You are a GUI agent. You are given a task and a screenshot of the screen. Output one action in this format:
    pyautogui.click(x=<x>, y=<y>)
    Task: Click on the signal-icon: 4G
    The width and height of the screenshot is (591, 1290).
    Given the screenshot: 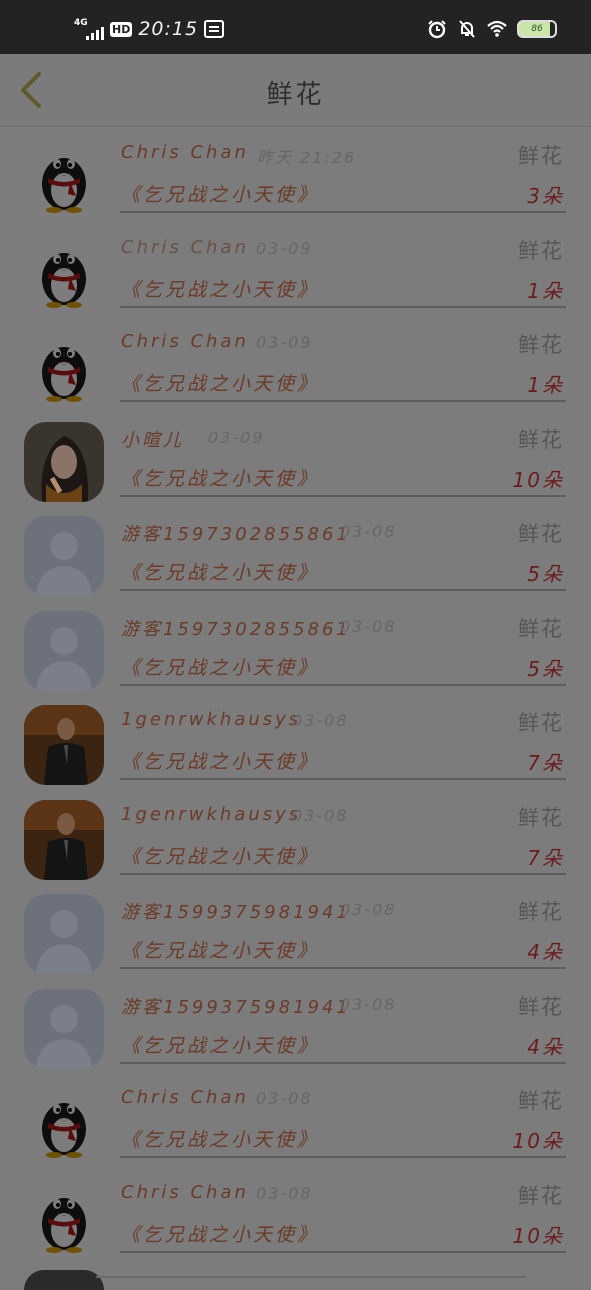 What is the action you would take?
    pyautogui.click(x=89, y=29)
    